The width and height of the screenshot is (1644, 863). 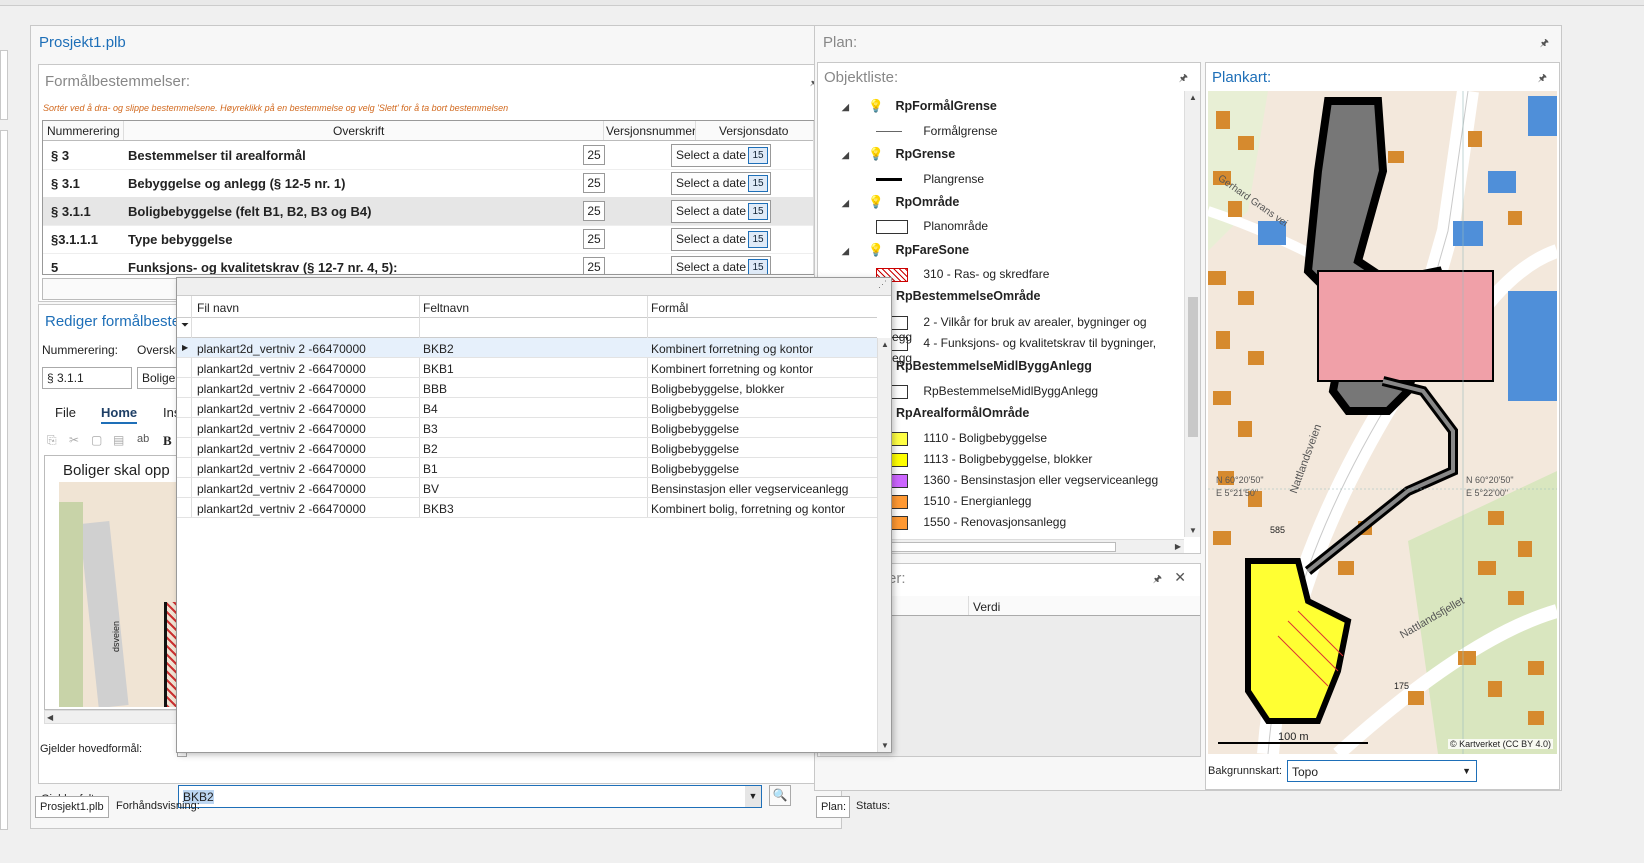 I want to click on paste-icon: ▢, so click(x=96, y=440).